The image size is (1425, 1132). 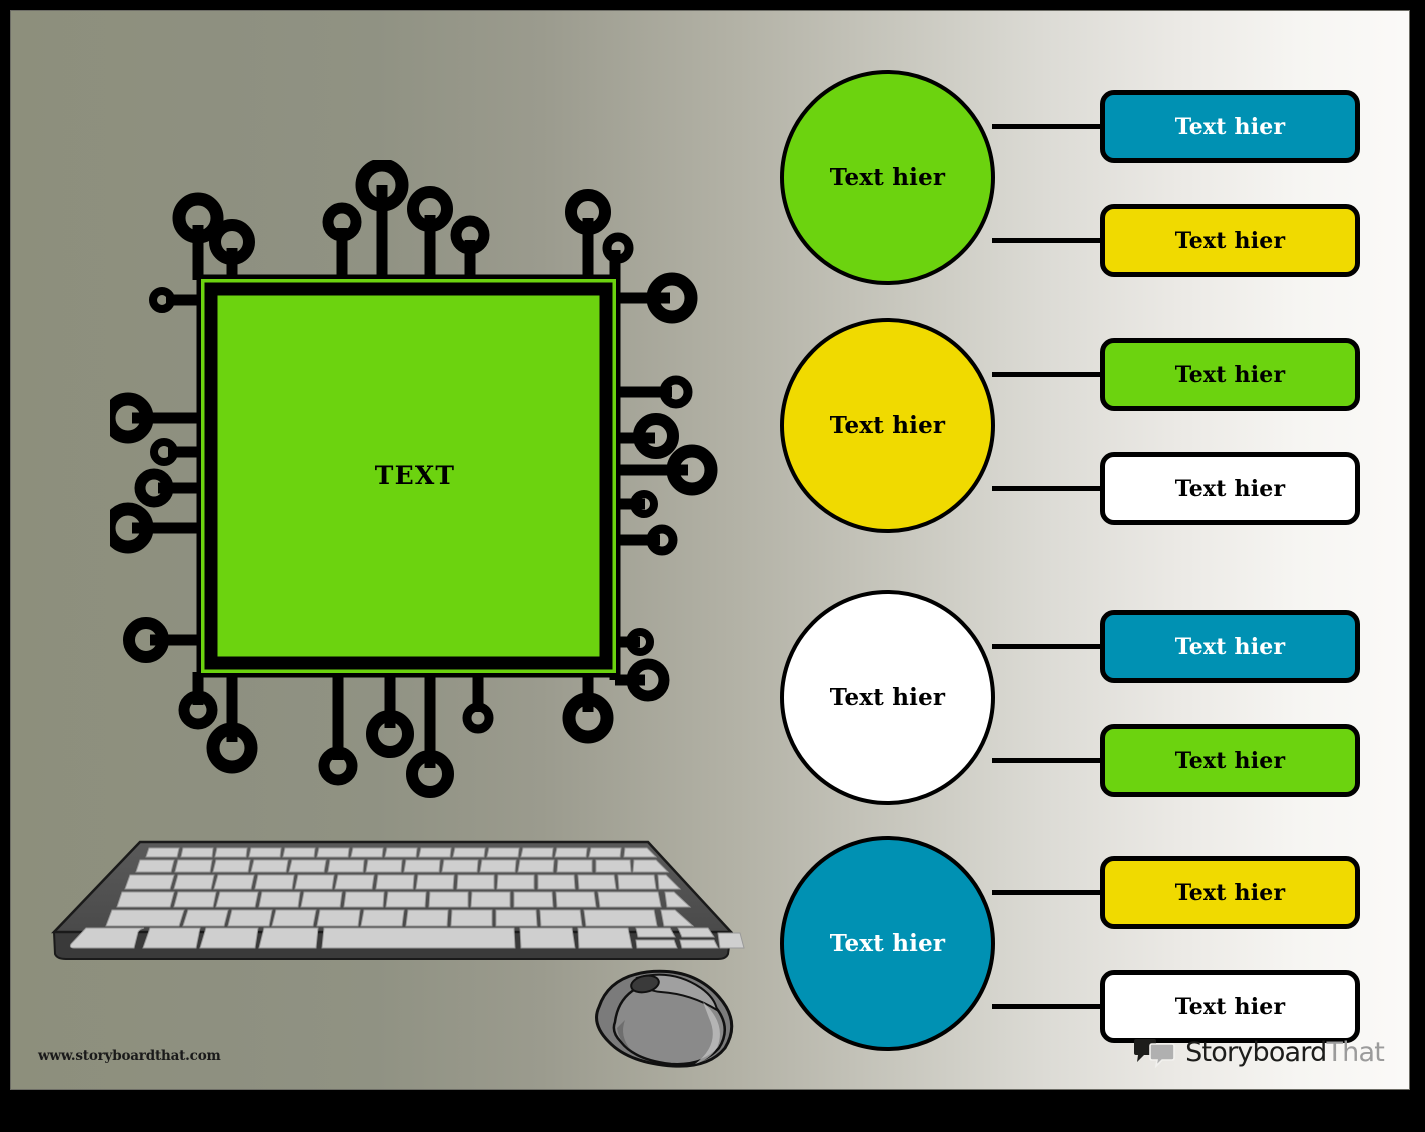 I want to click on connector-4b, so click(x=1047, y=1006).